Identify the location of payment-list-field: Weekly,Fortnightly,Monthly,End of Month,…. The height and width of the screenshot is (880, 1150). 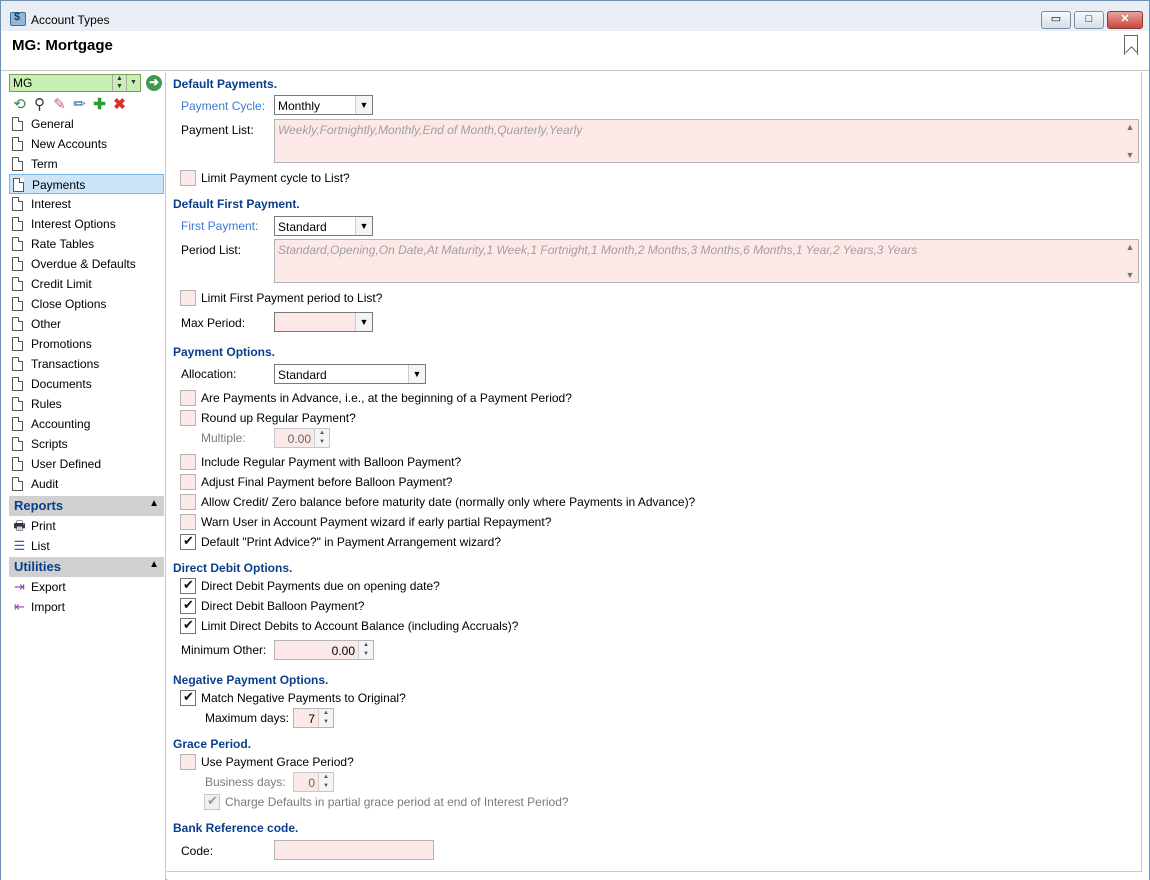
(706, 141).